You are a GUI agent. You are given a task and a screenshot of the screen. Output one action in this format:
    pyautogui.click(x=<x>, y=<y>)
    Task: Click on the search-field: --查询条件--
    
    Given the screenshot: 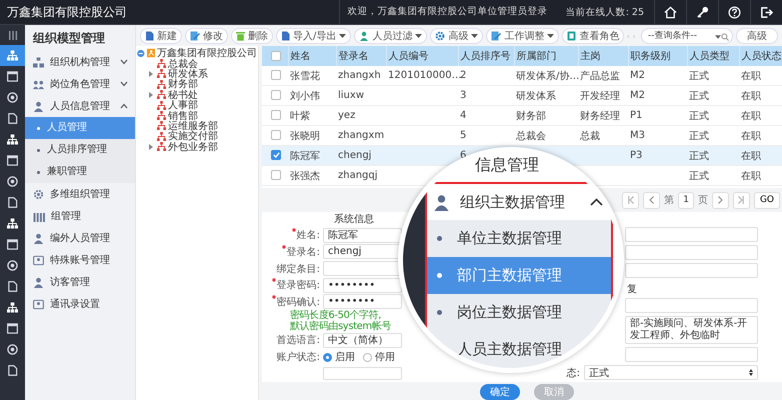 What is the action you would take?
    pyautogui.click(x=687, y=36)
    